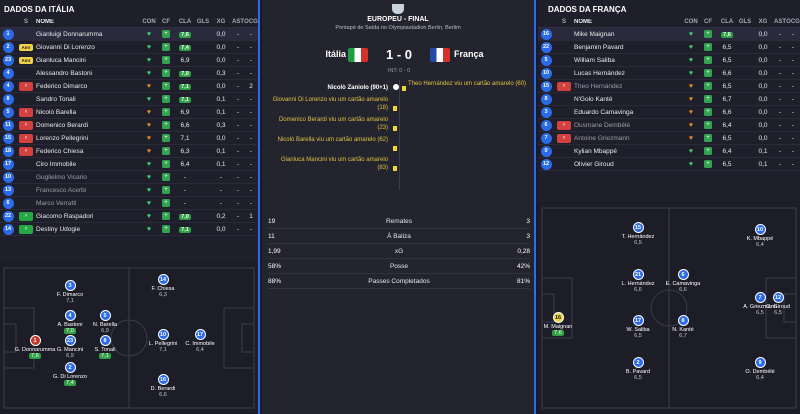 The height and width of the screenshot is (414, 800). What do you see at coordinates (628, 164) in the screenshot?
I see `player-name: Olivier Giroud` at bounding box center [628, 164].